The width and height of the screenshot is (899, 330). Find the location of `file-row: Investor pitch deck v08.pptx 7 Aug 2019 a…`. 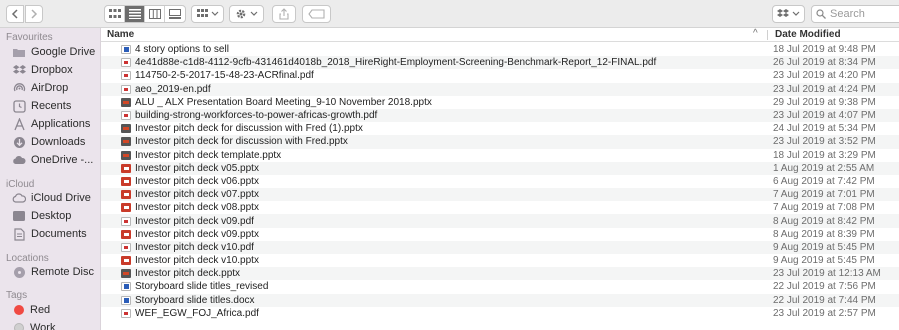

file-row: Investor pitch deck v08.pptx 7 Aug 2019 a… is located at coordinates (500, 207).